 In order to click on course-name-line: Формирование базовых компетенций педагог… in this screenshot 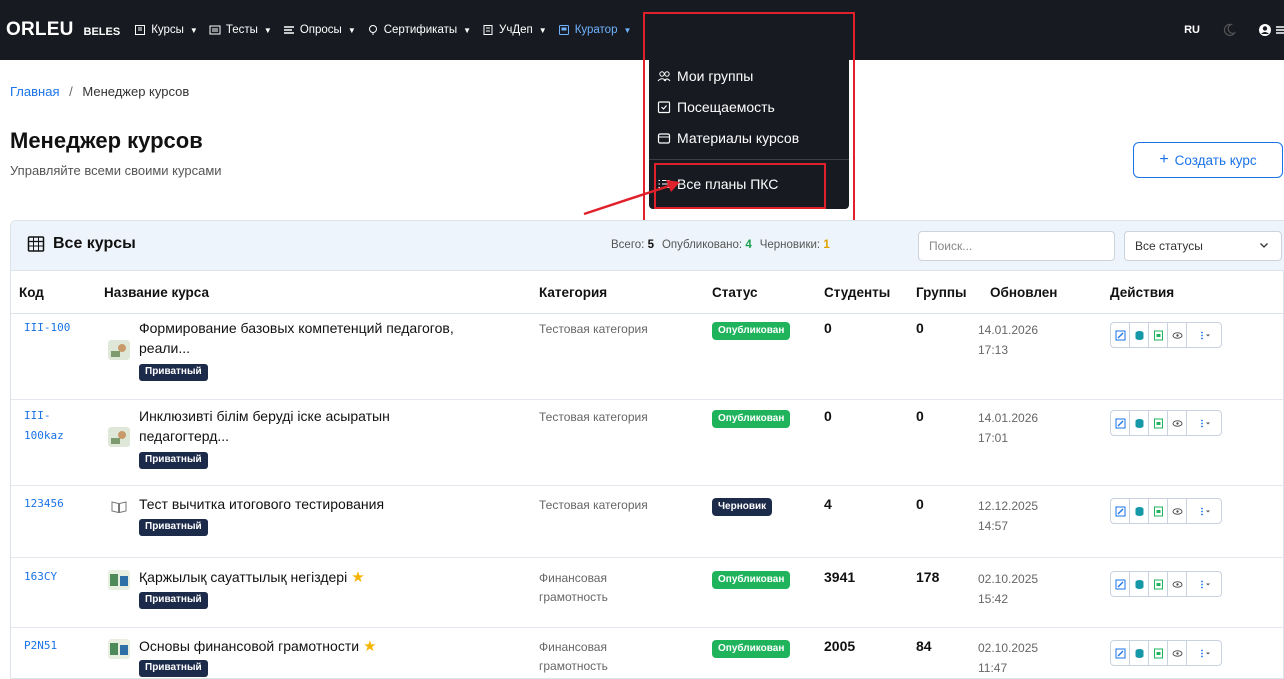, I will do `click(296, 328)`.